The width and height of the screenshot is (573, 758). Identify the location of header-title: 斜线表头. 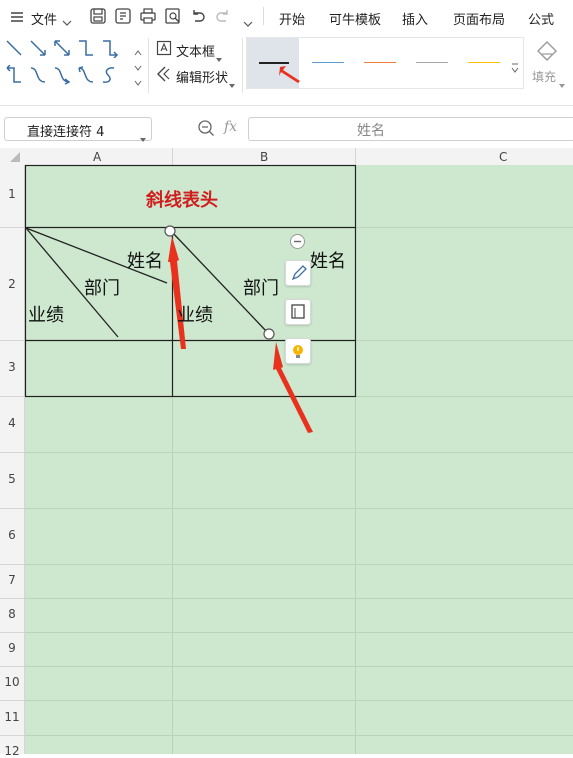
(182, 200).